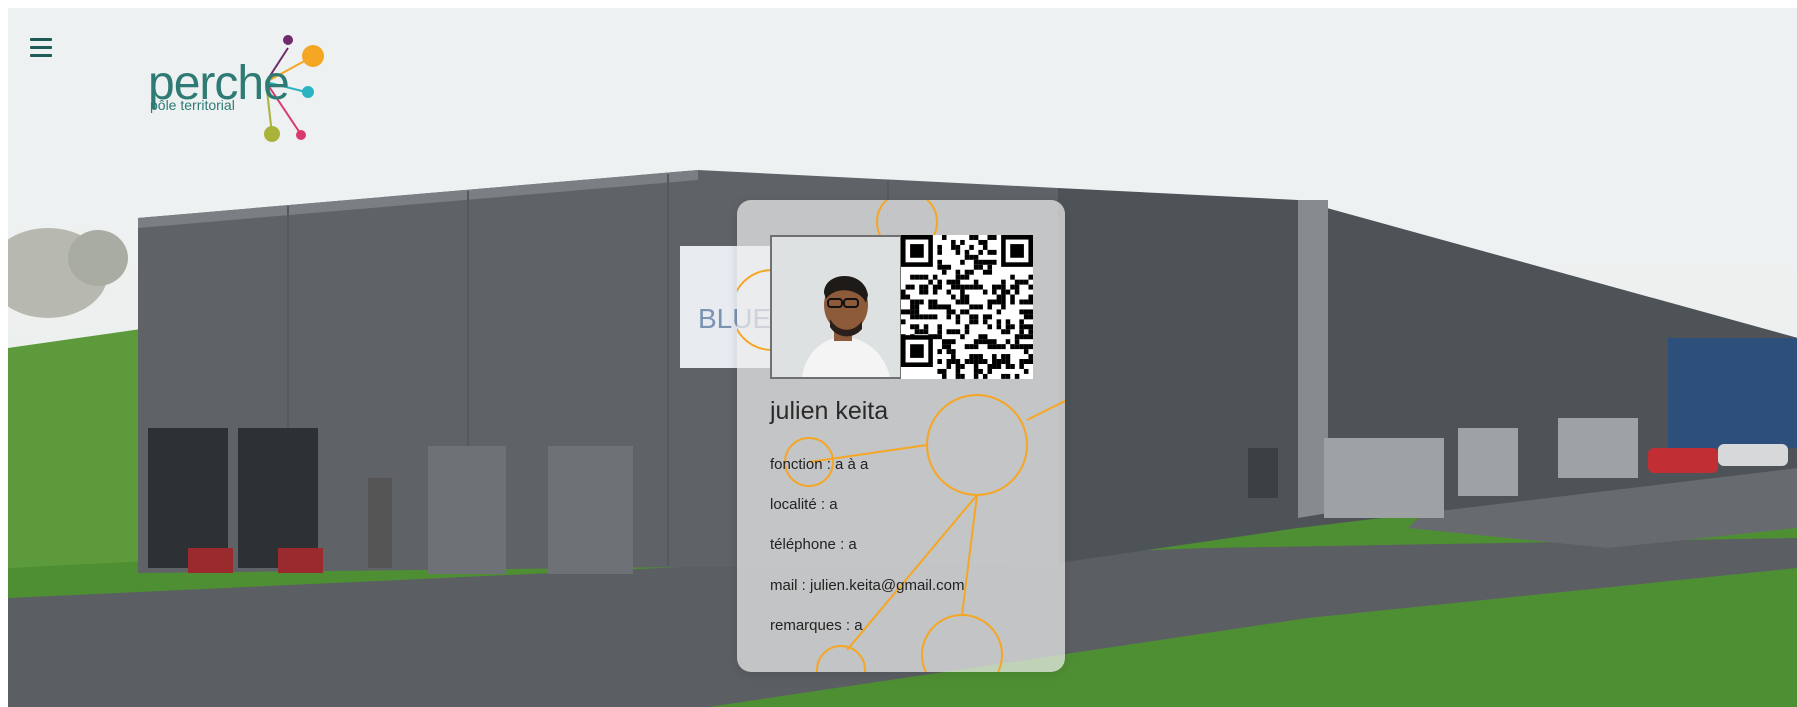 The height and width of the screenshot is (707, 1797). Describe the element at coordinates (41, 39) in the screenshot. I see `hamburger-icon` at that location.